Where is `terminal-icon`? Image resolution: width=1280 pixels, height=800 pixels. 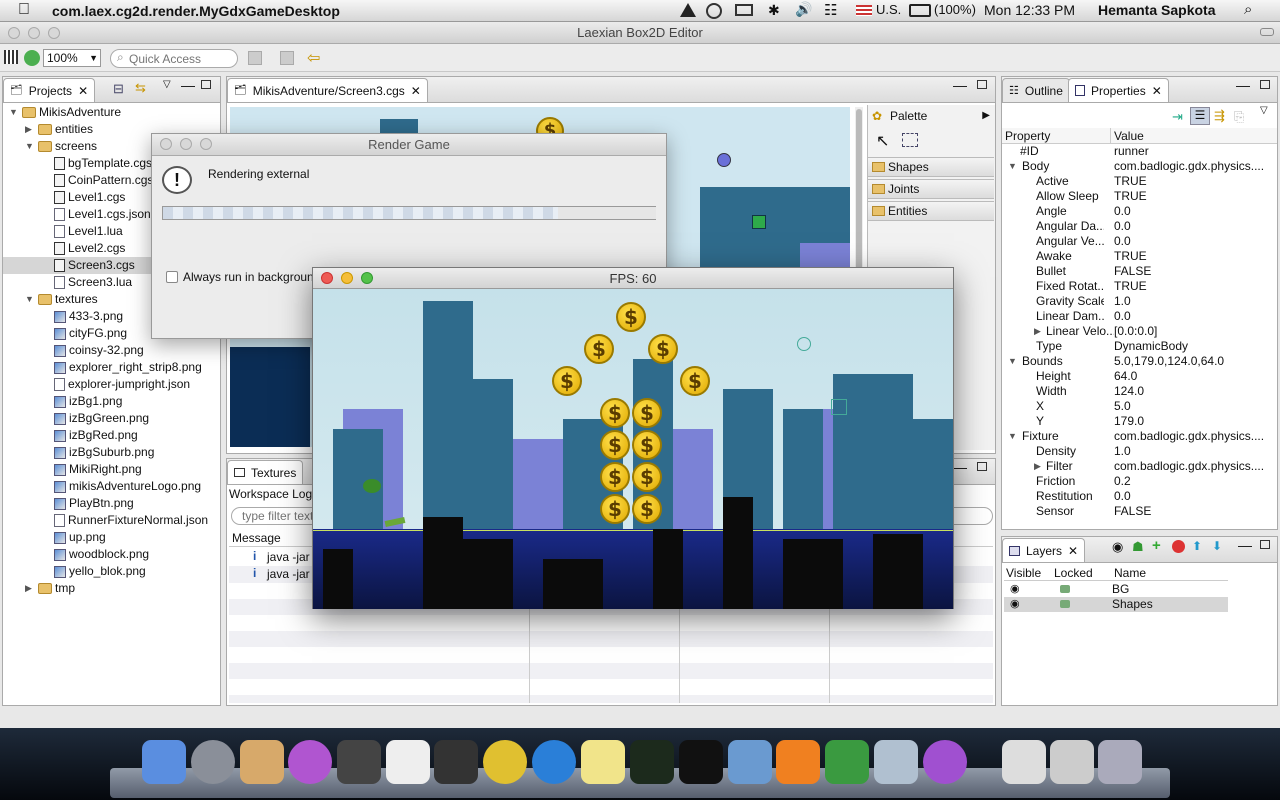 terminal-icon is located at coordinates (701, 762).